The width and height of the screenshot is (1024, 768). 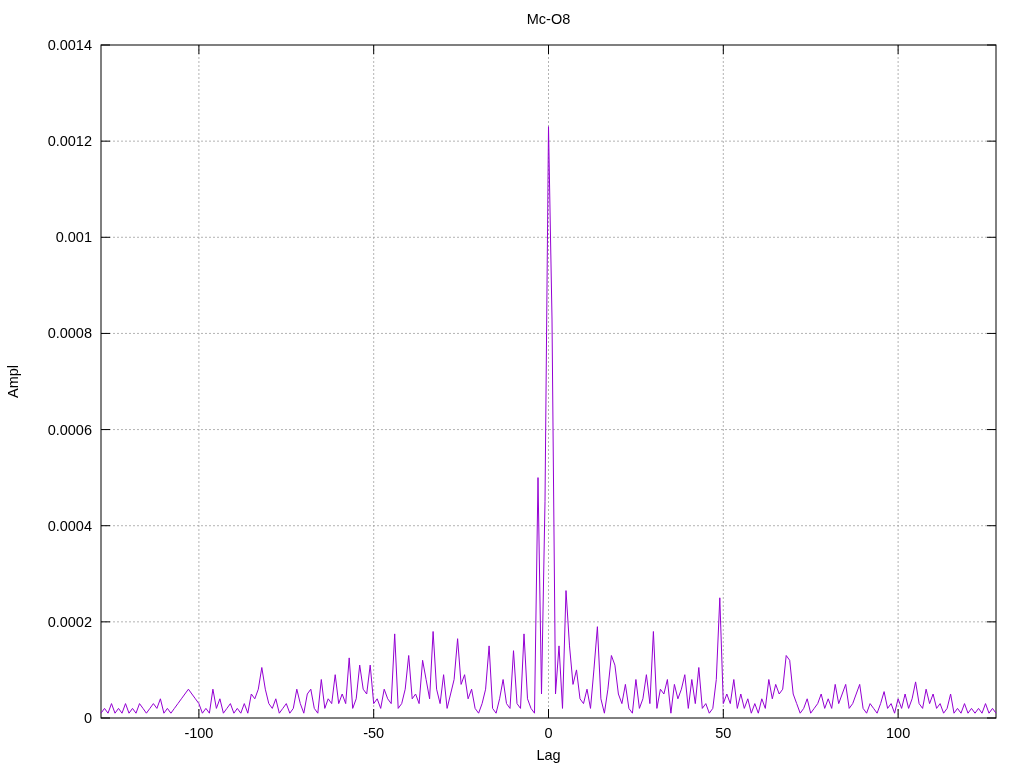 I want to click on tick-label: -50, so click(x=374, y=733).